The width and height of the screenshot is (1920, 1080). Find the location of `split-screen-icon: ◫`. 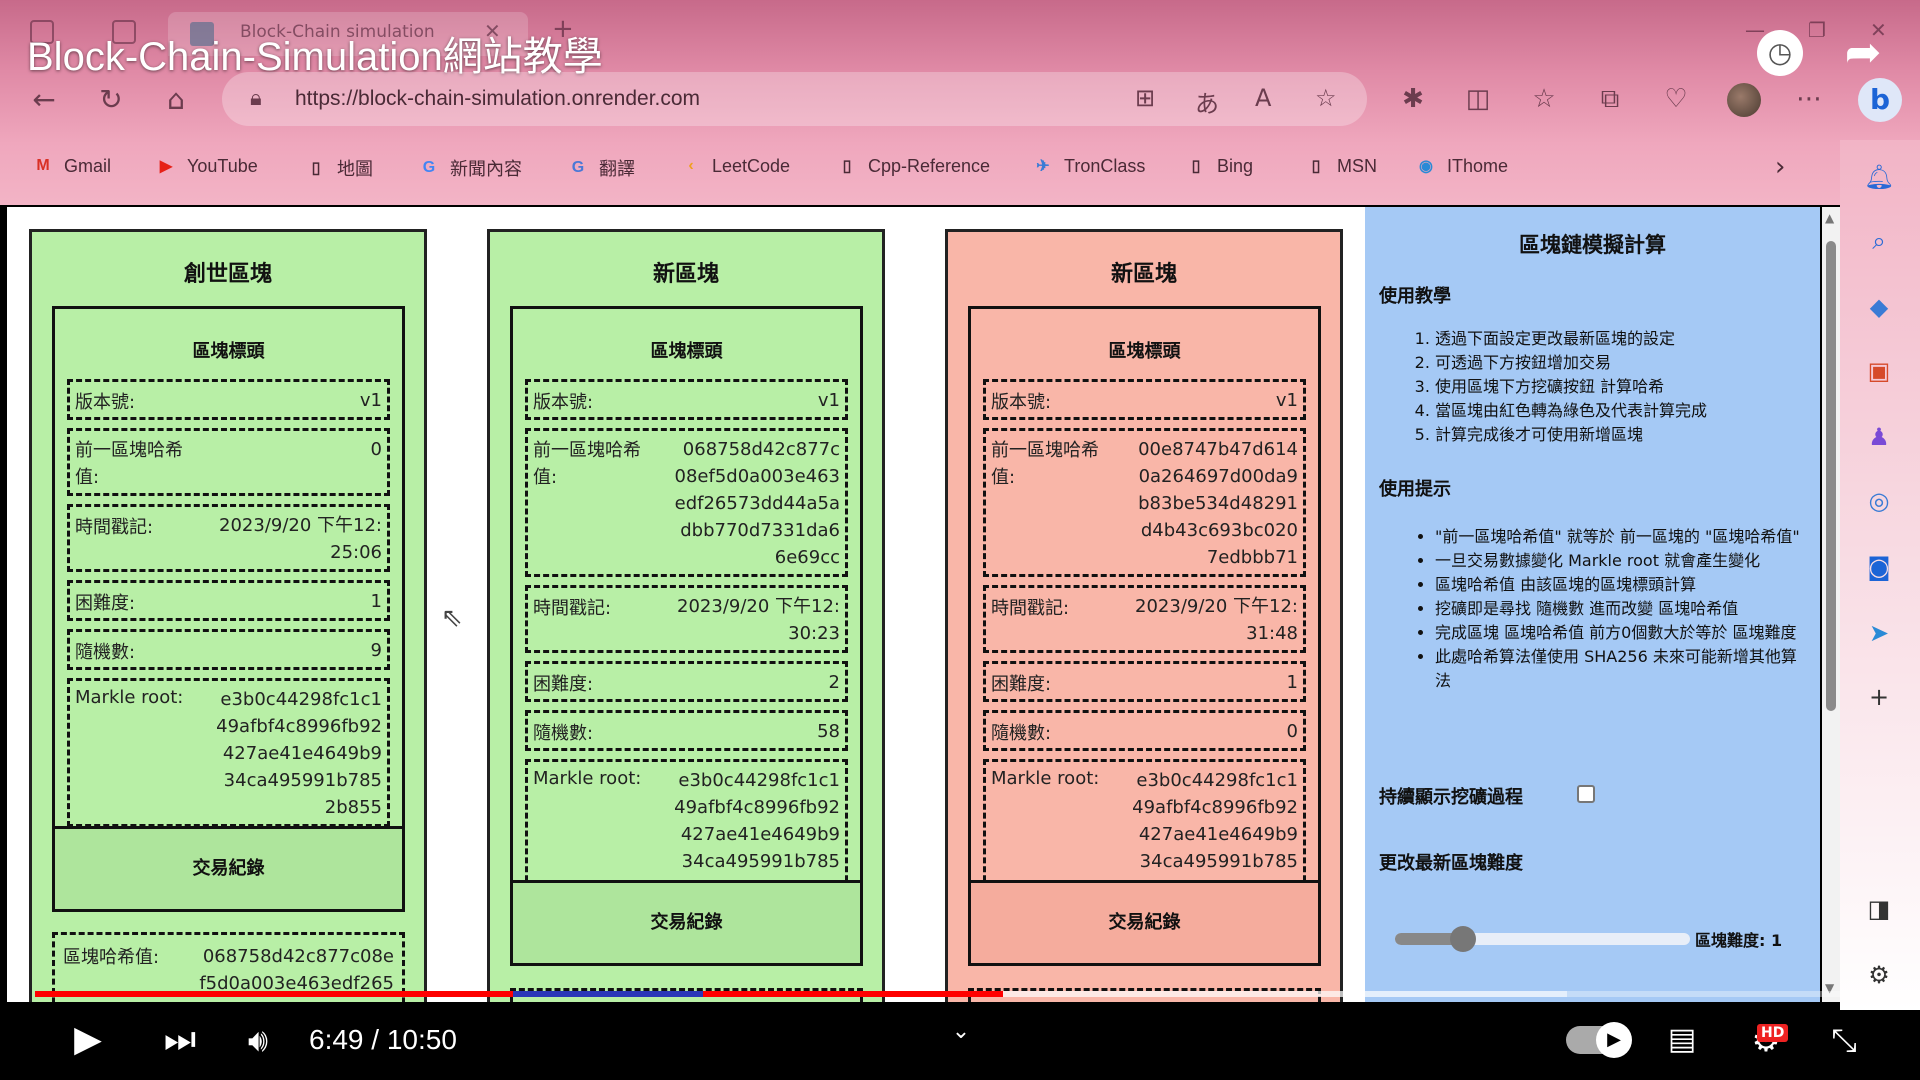

split-screen-icon: ◫ is located at coordinates (1478, 99).